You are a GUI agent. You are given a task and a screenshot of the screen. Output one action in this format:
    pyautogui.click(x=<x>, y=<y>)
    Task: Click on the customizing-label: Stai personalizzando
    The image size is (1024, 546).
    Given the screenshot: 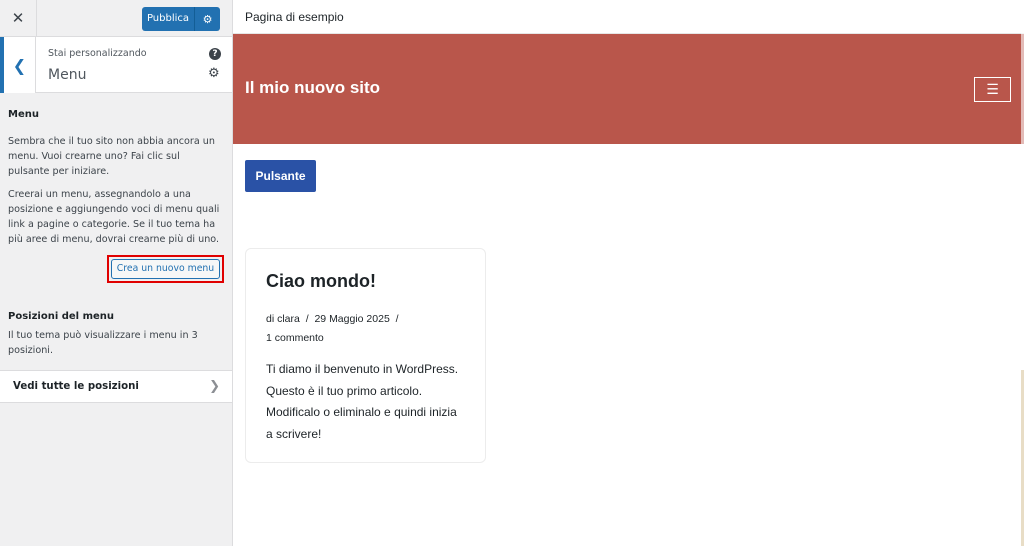 What is the action you would take?
    pyautogui.click(x=97, y=53)
    